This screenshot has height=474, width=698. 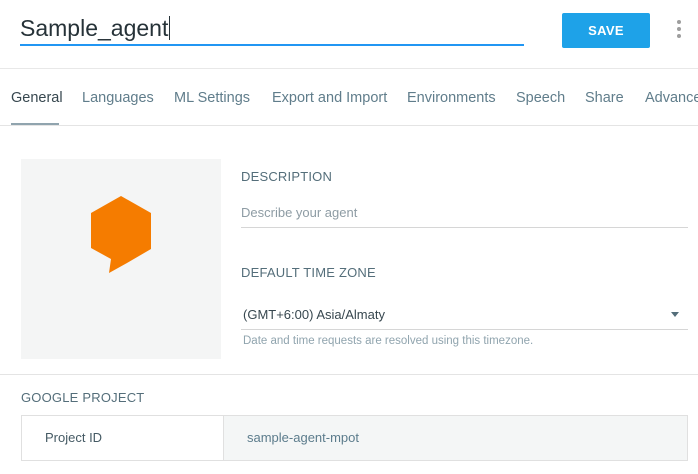 I want to click on agent-name-text: Sample_agent, so click(x=94, y=28).